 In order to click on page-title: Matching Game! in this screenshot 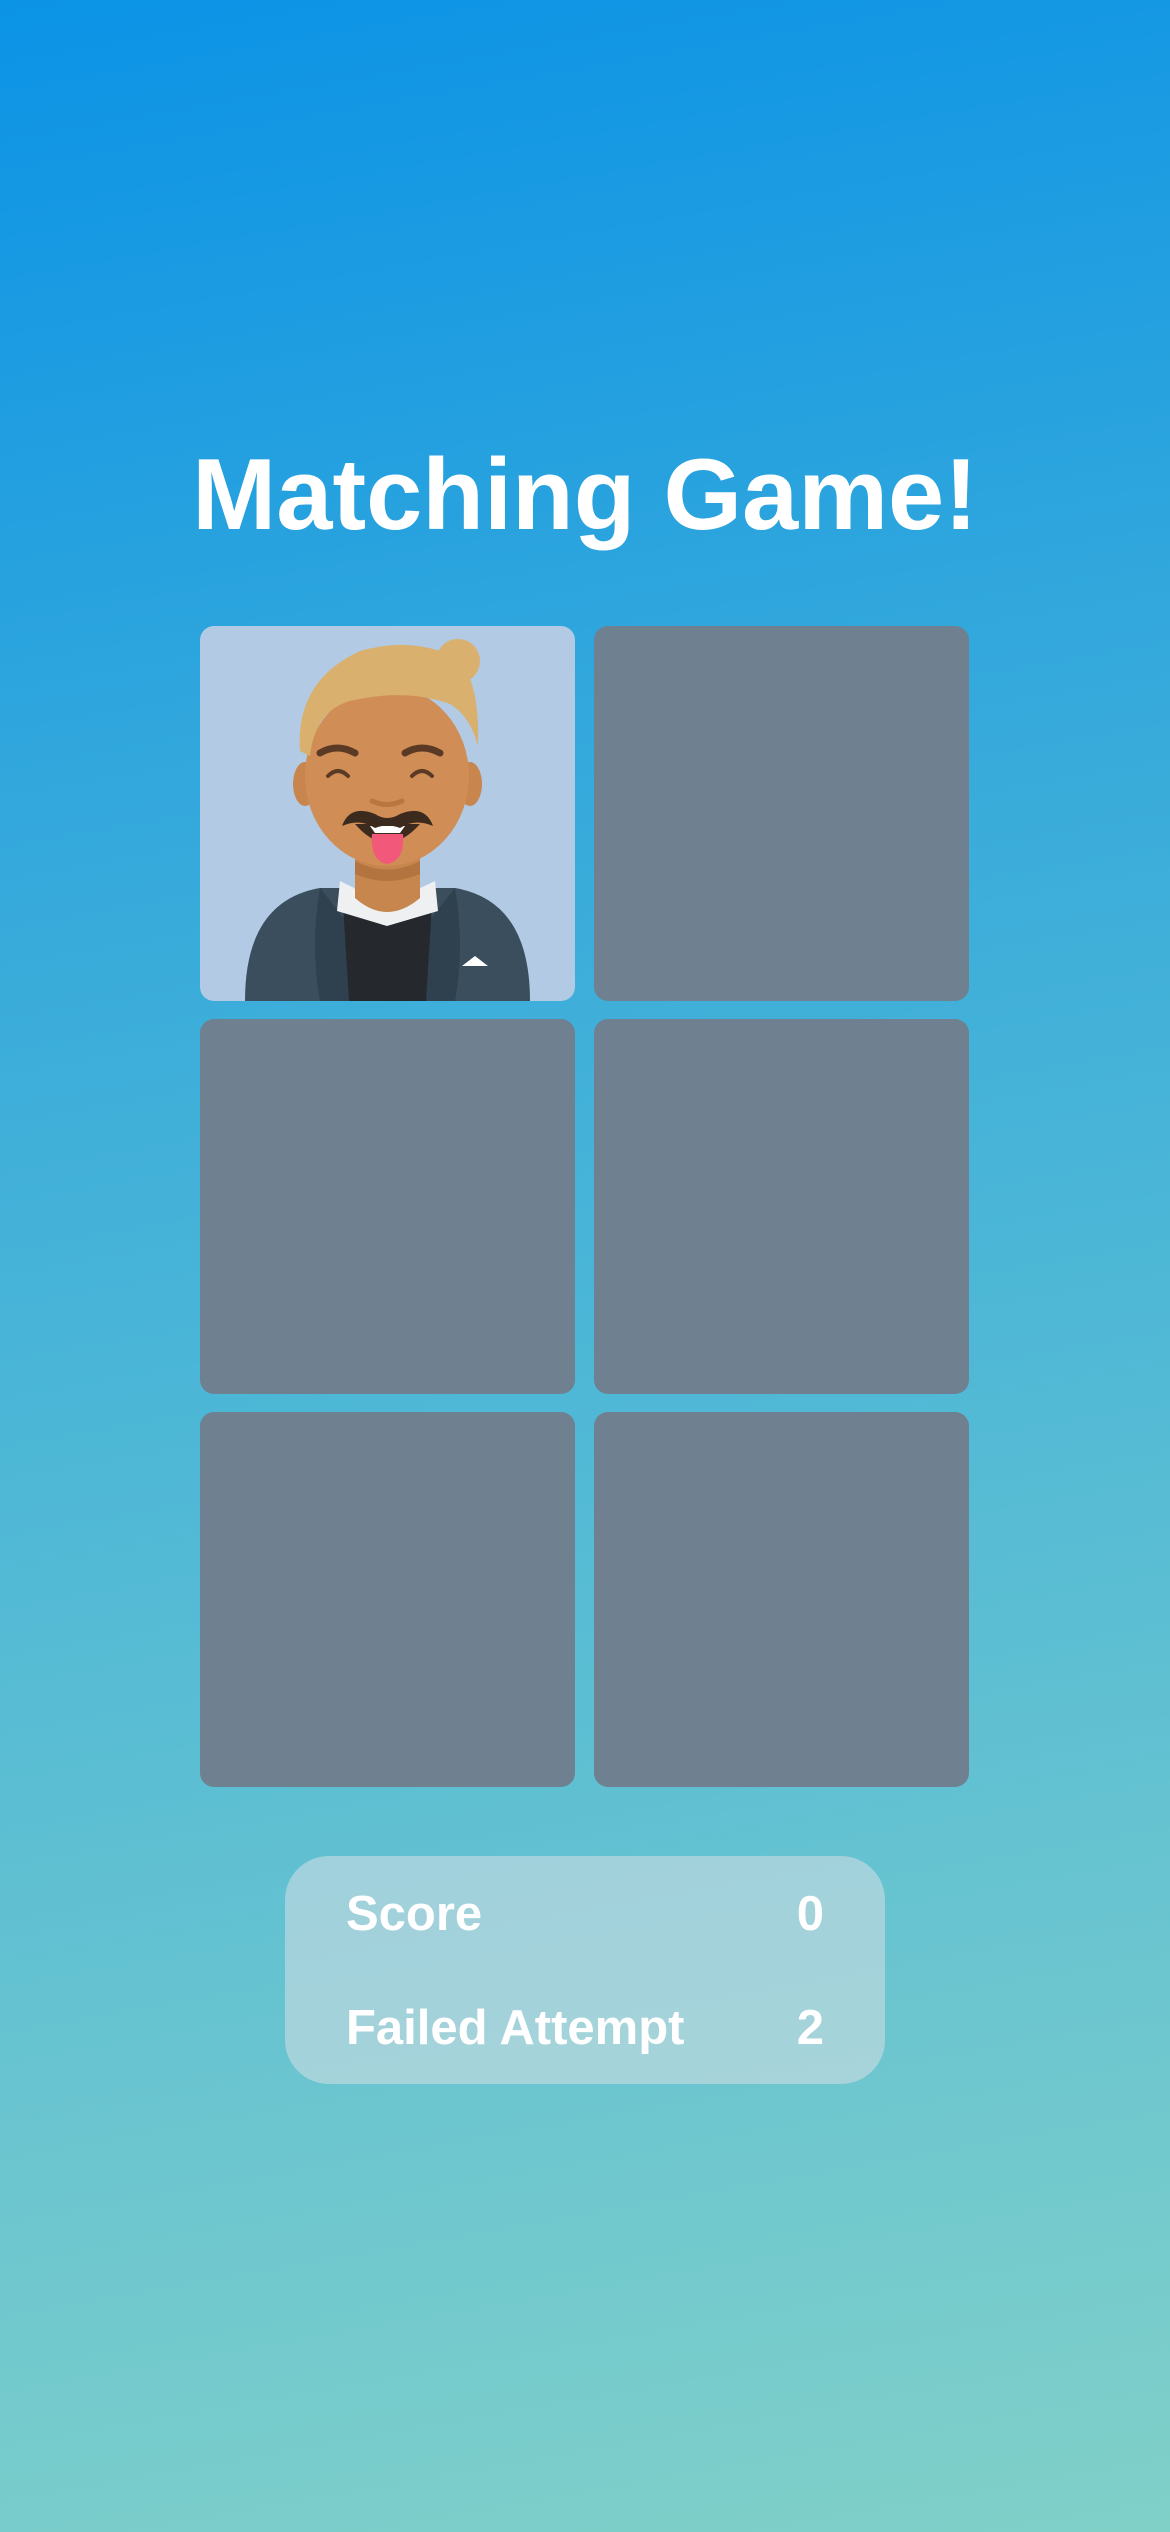, I will do `click(585, 495)`.